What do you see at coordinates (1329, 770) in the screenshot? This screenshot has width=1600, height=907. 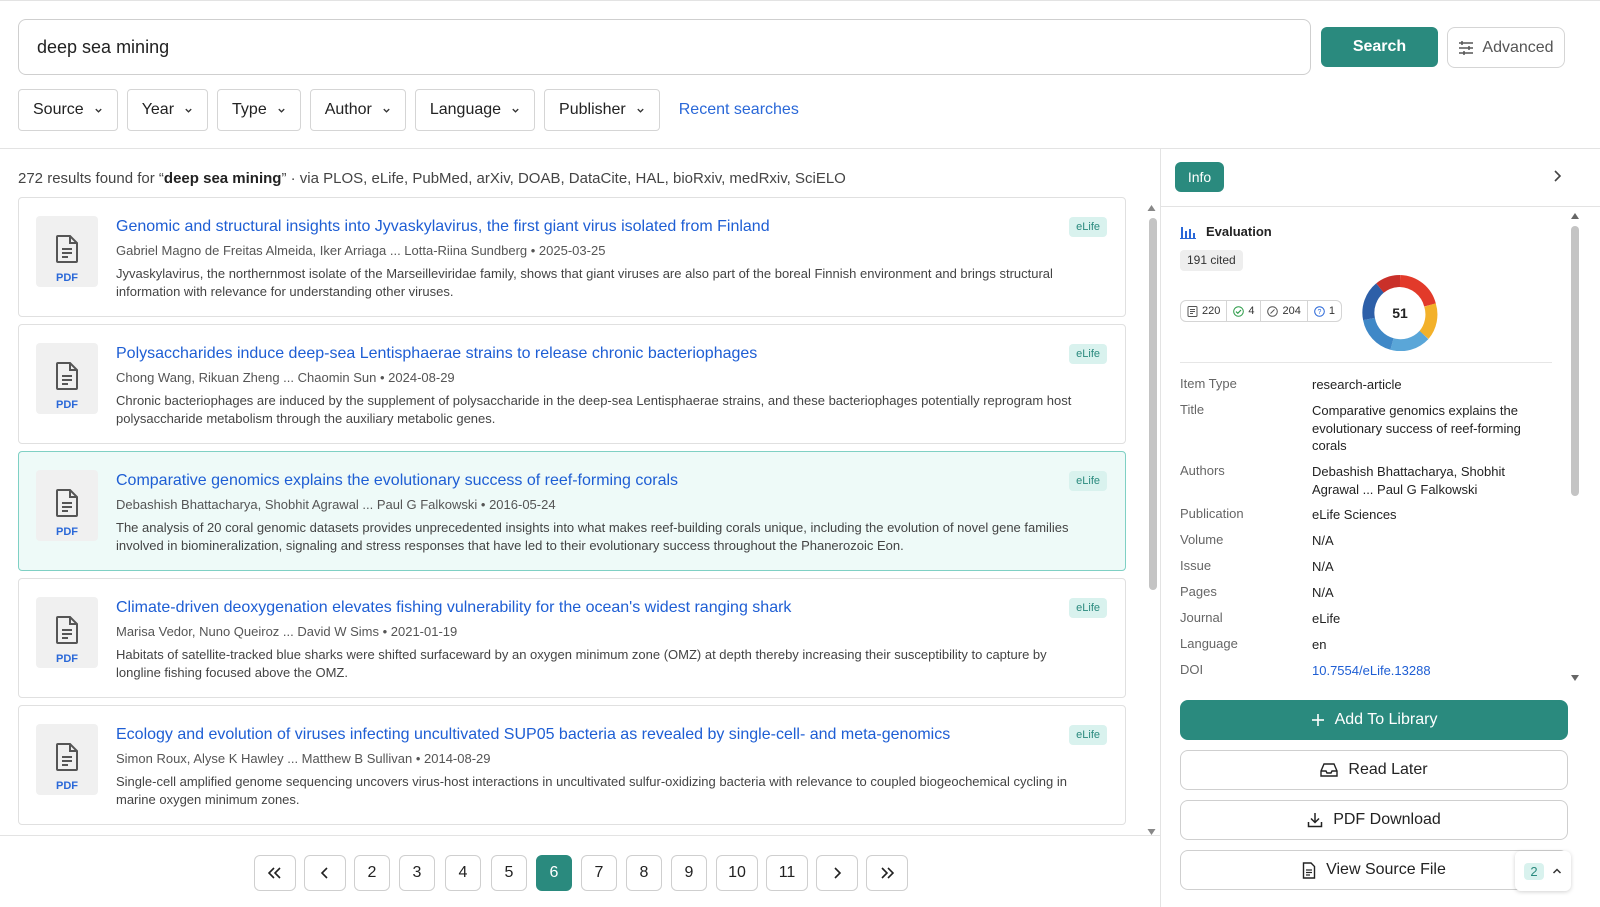 I see `inbox-icon` at bounding box center [1329, 770].